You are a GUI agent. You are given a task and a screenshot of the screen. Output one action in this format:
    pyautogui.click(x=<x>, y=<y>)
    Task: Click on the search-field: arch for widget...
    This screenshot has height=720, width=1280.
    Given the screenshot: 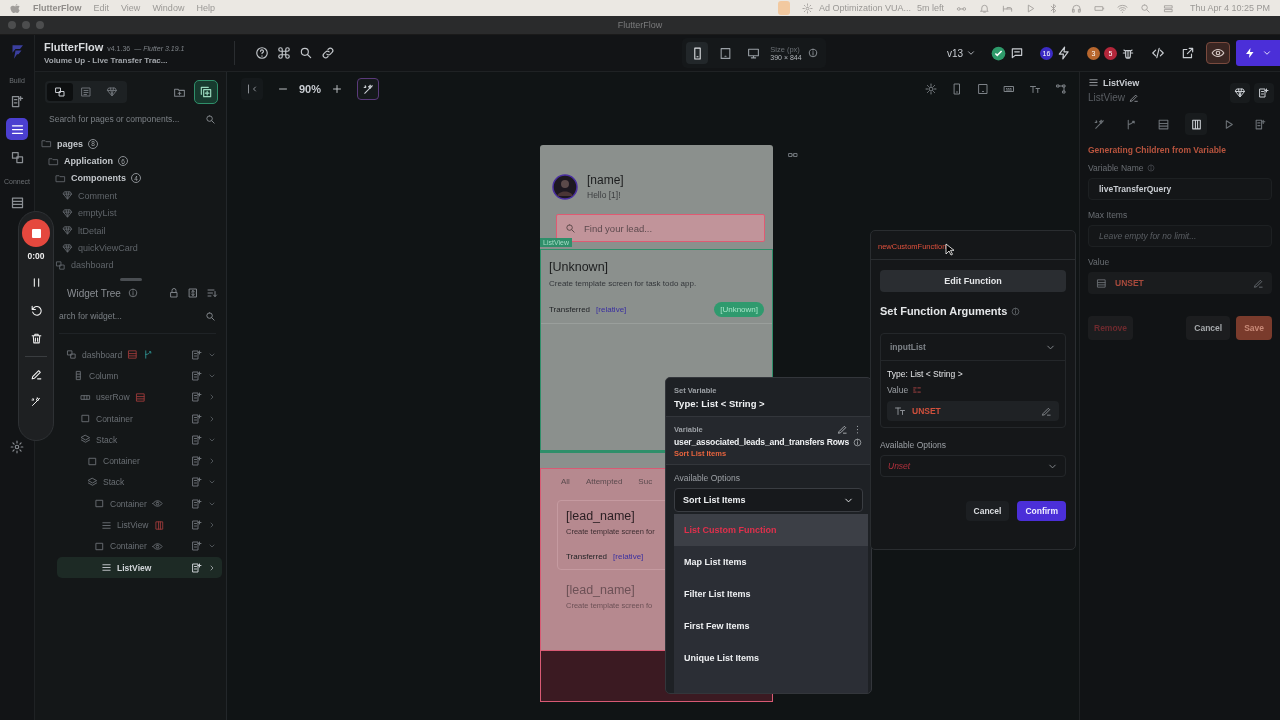 What is the action you would take?
    pyautogui.click(x=132, y=316)
    